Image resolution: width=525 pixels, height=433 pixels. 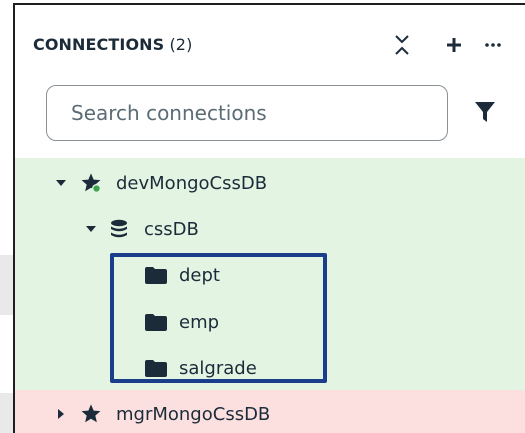 What do you see at coordinates (169, 113) in the screenshot?
I see `search-placeholder: Search connections` at bounding box center [169, 113].